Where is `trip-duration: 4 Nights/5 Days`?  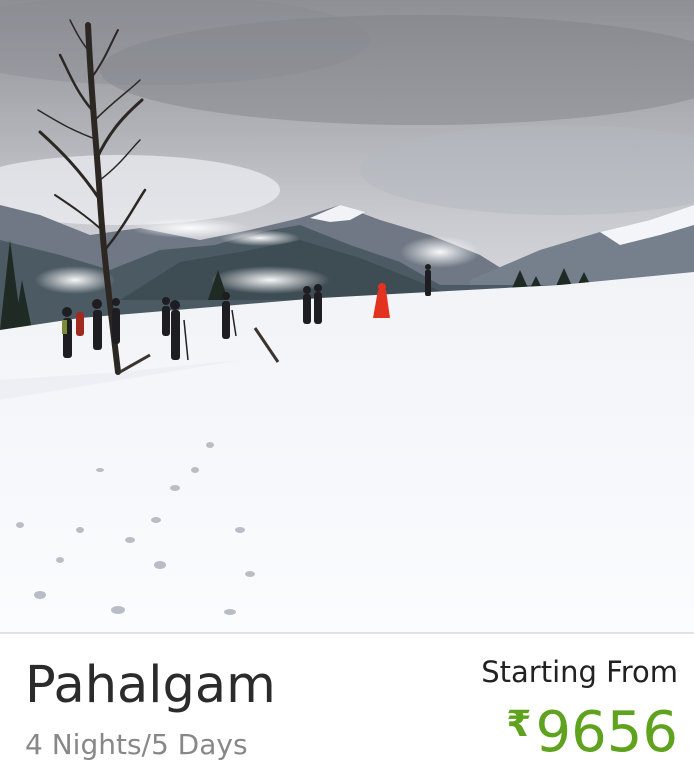 trip-duration: 4 Nights/5 Days is located at coordinates (136, 744).